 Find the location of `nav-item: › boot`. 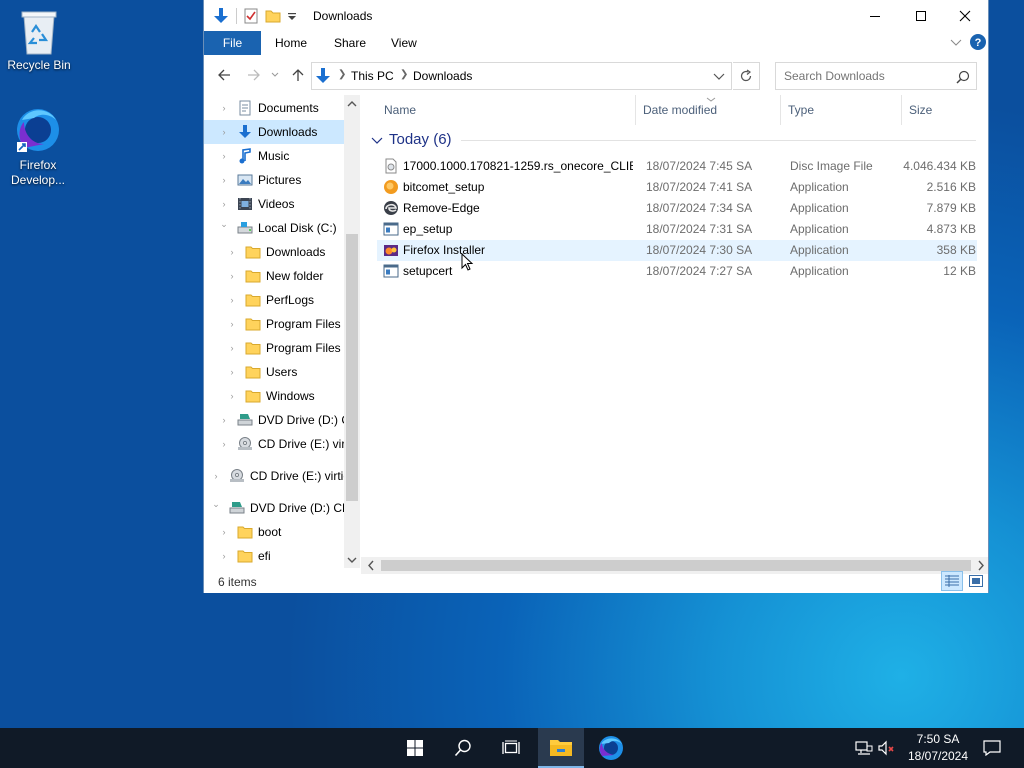

nav-item: › boot is located at coordinates (275, 532).